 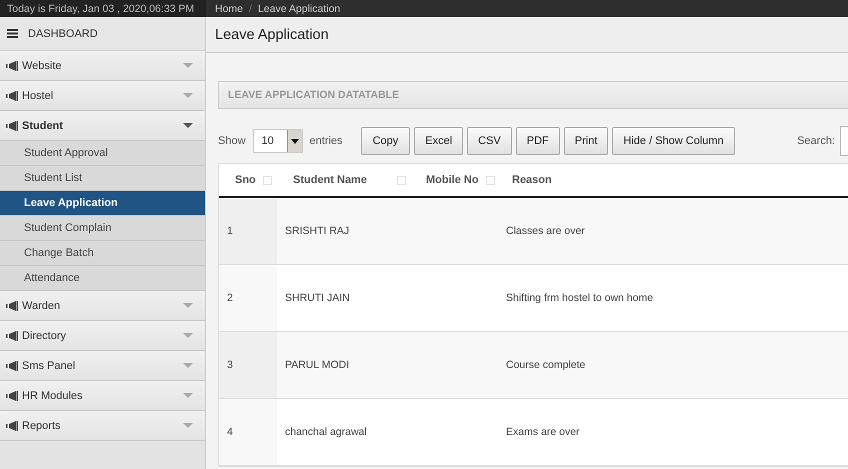 I want to click on sidebar-item: Sms Panel, so click(x=102, y=366).